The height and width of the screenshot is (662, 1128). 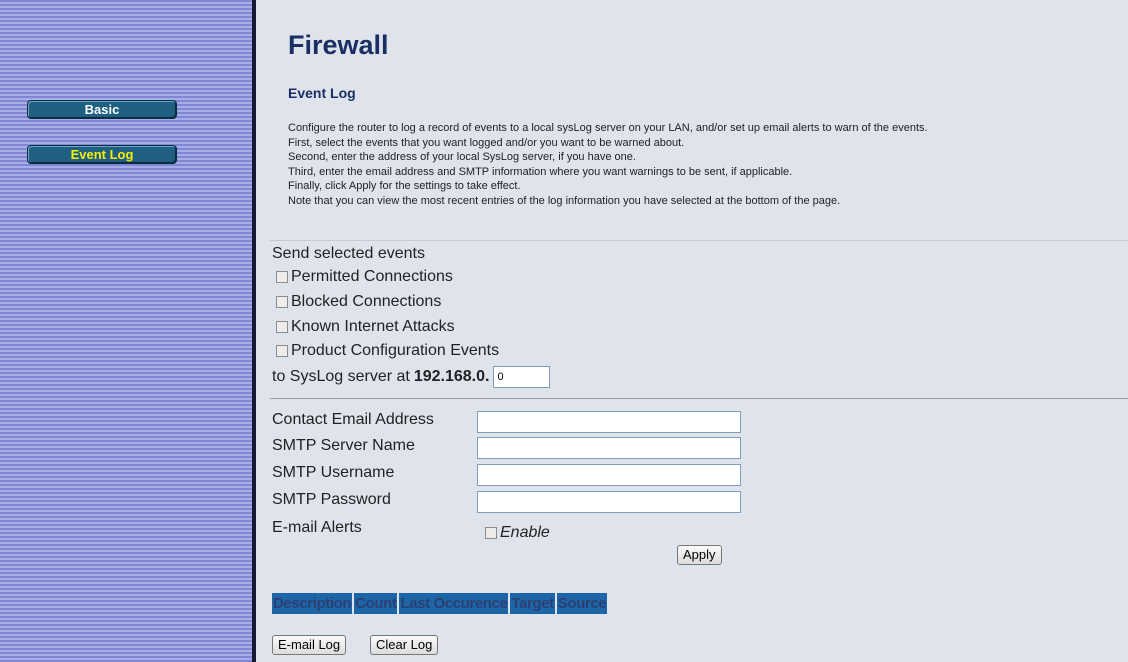 I want to click on smtp-server-input, so click(x=609, y=448).